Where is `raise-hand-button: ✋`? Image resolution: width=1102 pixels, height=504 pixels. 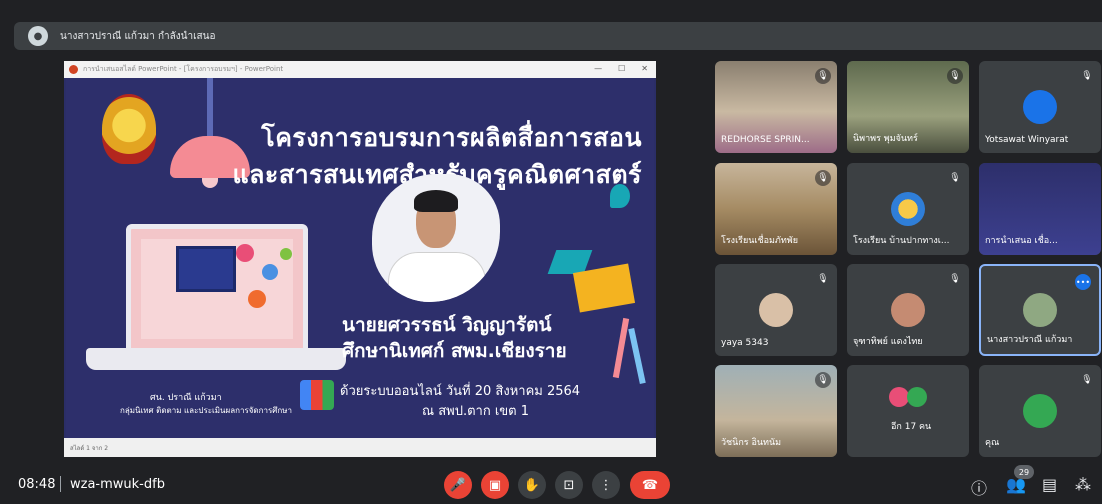
raise-hand-button: ✋ is located at coordinates (532, 485).